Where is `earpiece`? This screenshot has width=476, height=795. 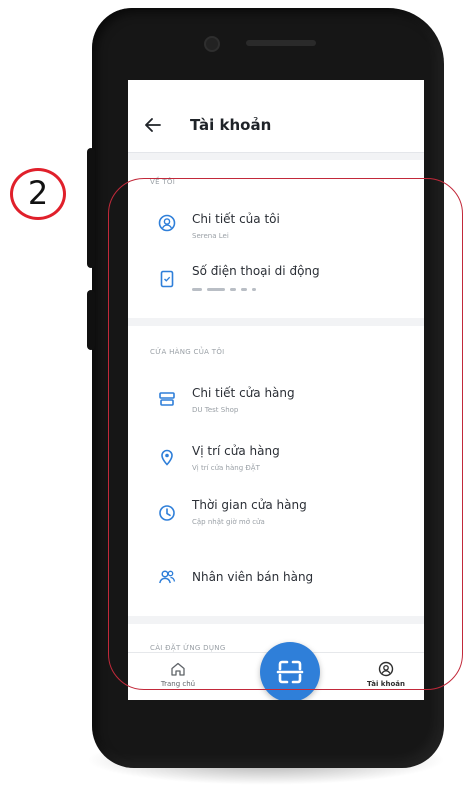
earpiece is located at coordinates (281, 43).